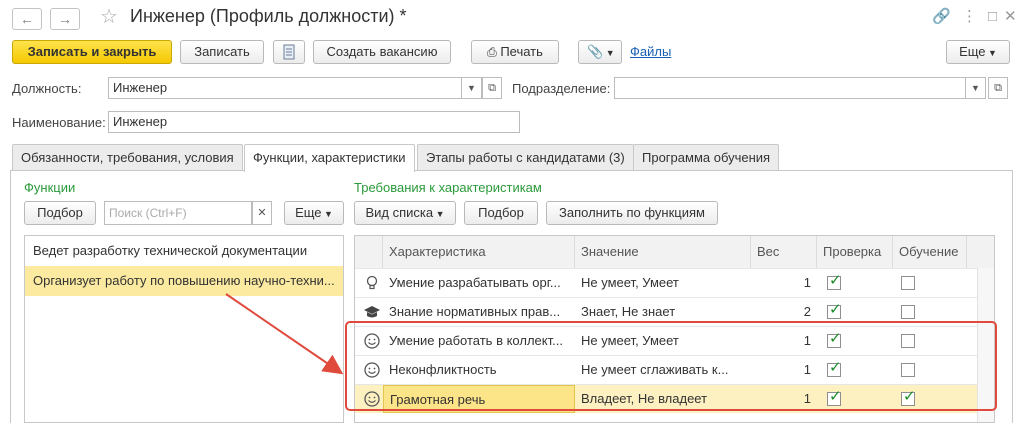 Image resolution: width=1023 pixels, height=423 pixels. I want to click on forward-button: →, so click(65, 19).